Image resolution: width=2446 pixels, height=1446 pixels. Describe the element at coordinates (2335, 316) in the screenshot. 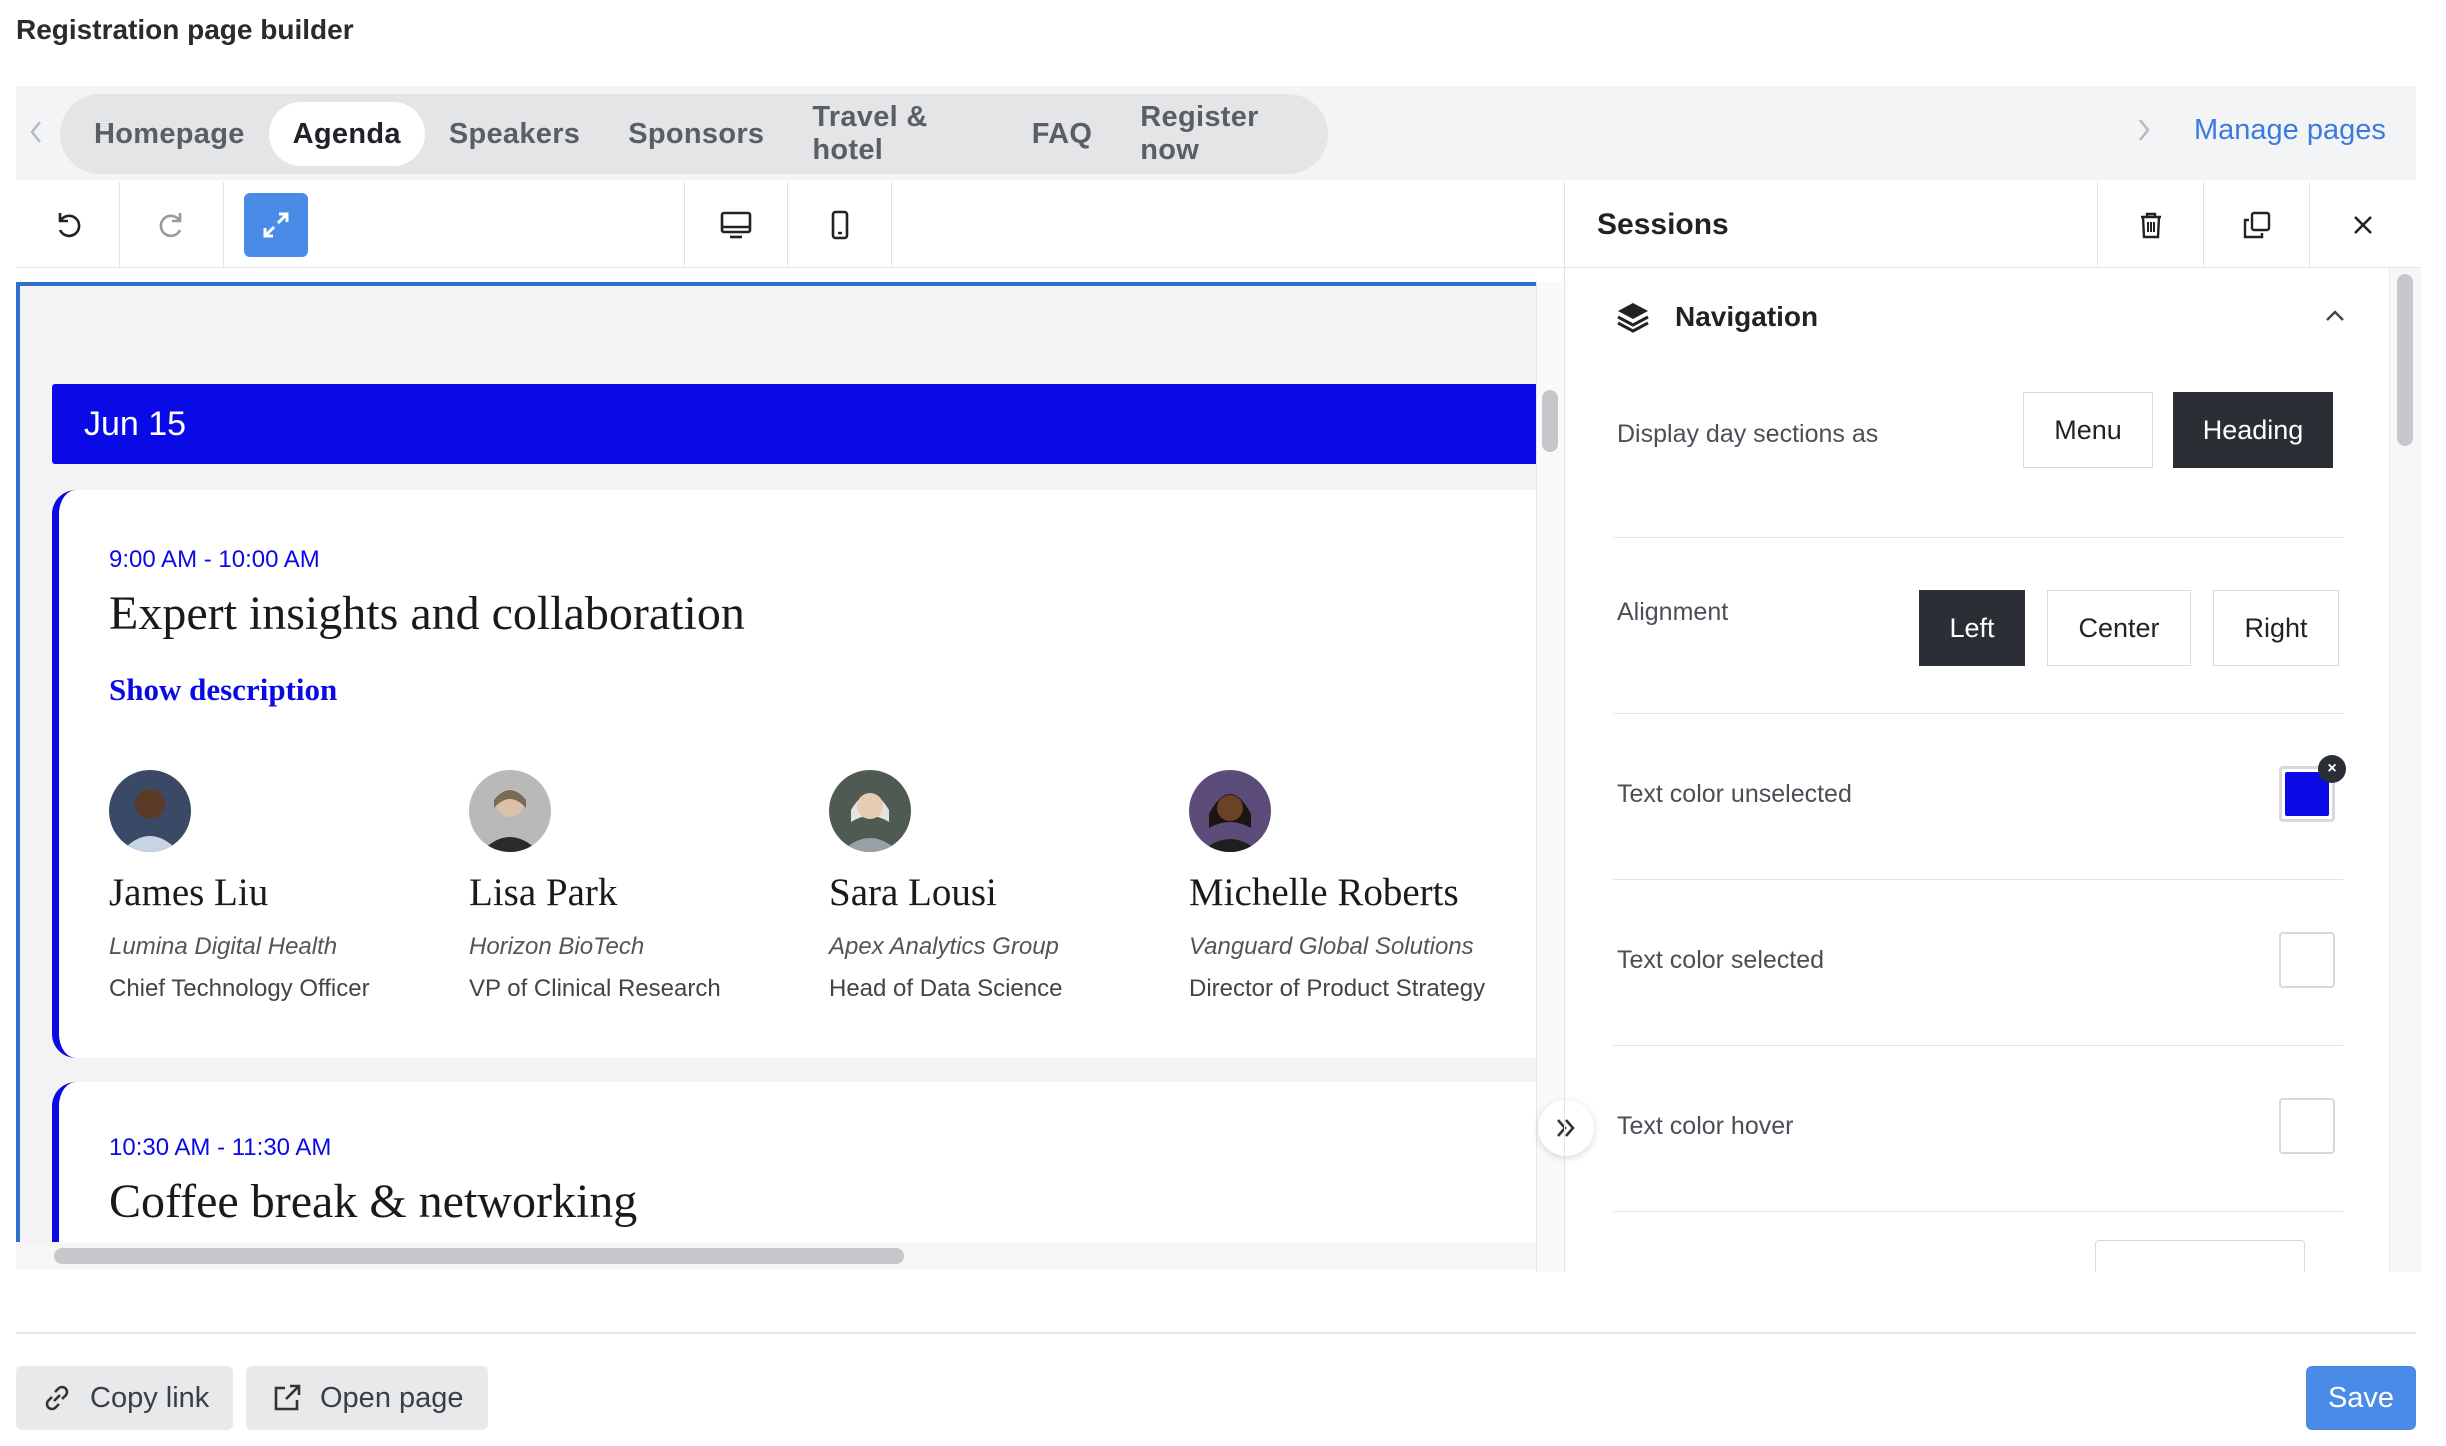

I see `chevron-up-icon` at that location.